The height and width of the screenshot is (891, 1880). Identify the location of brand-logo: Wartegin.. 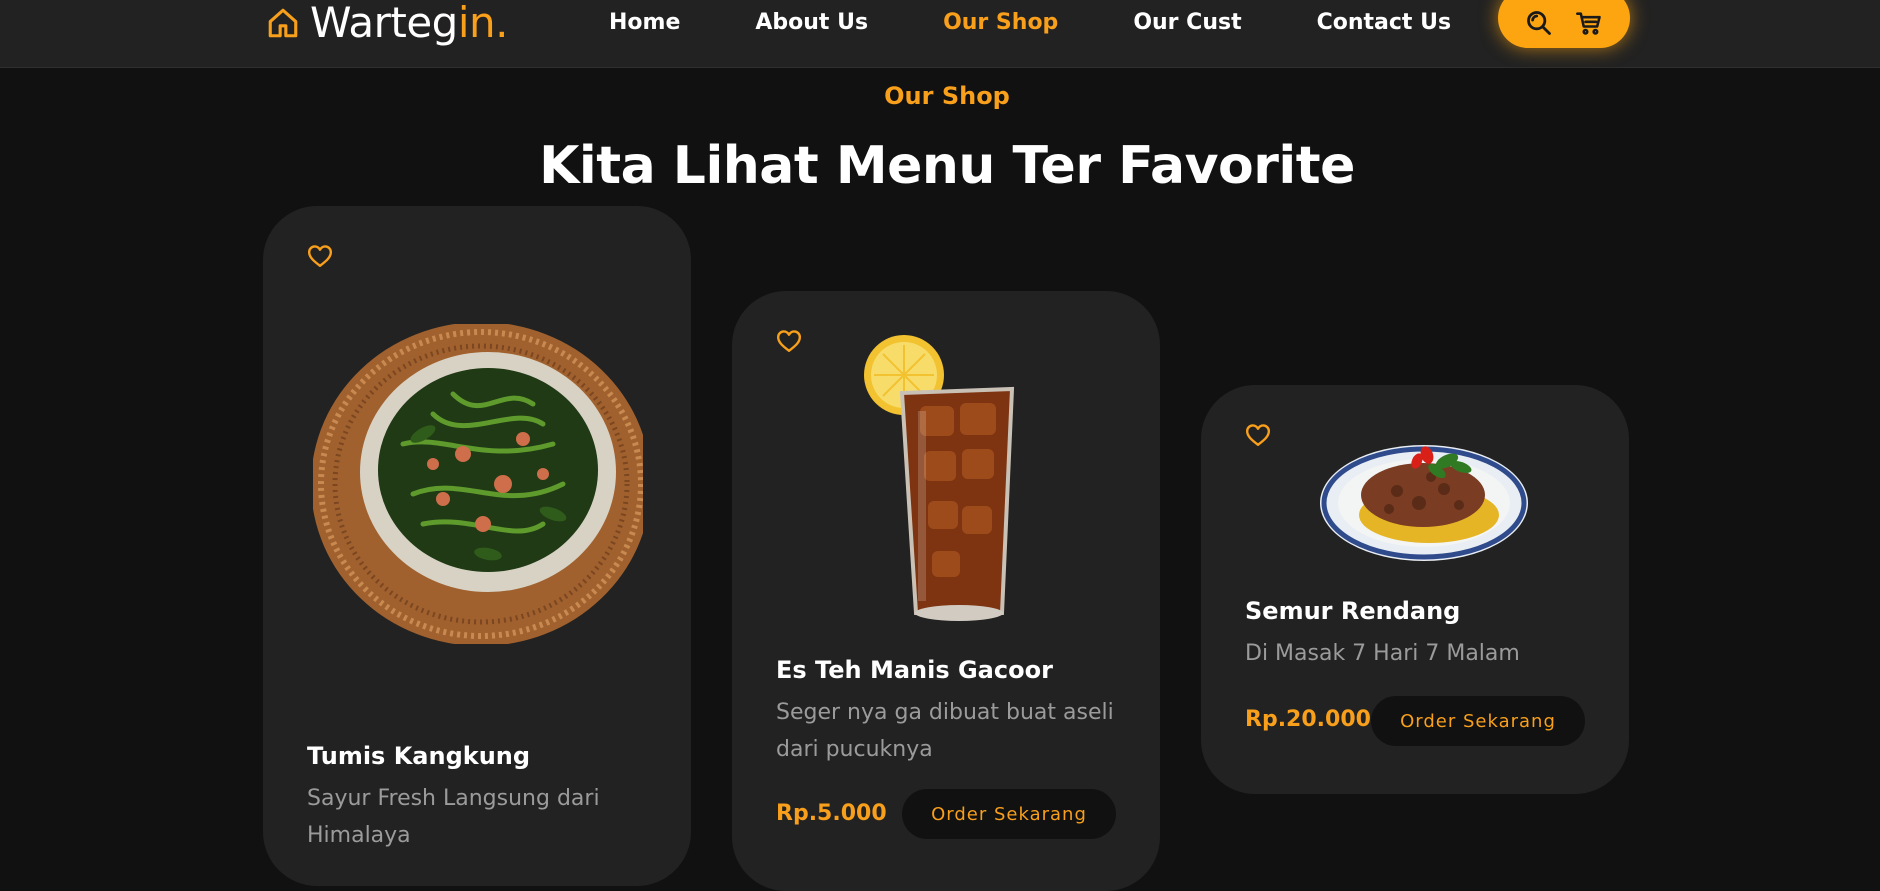
(387, 23).